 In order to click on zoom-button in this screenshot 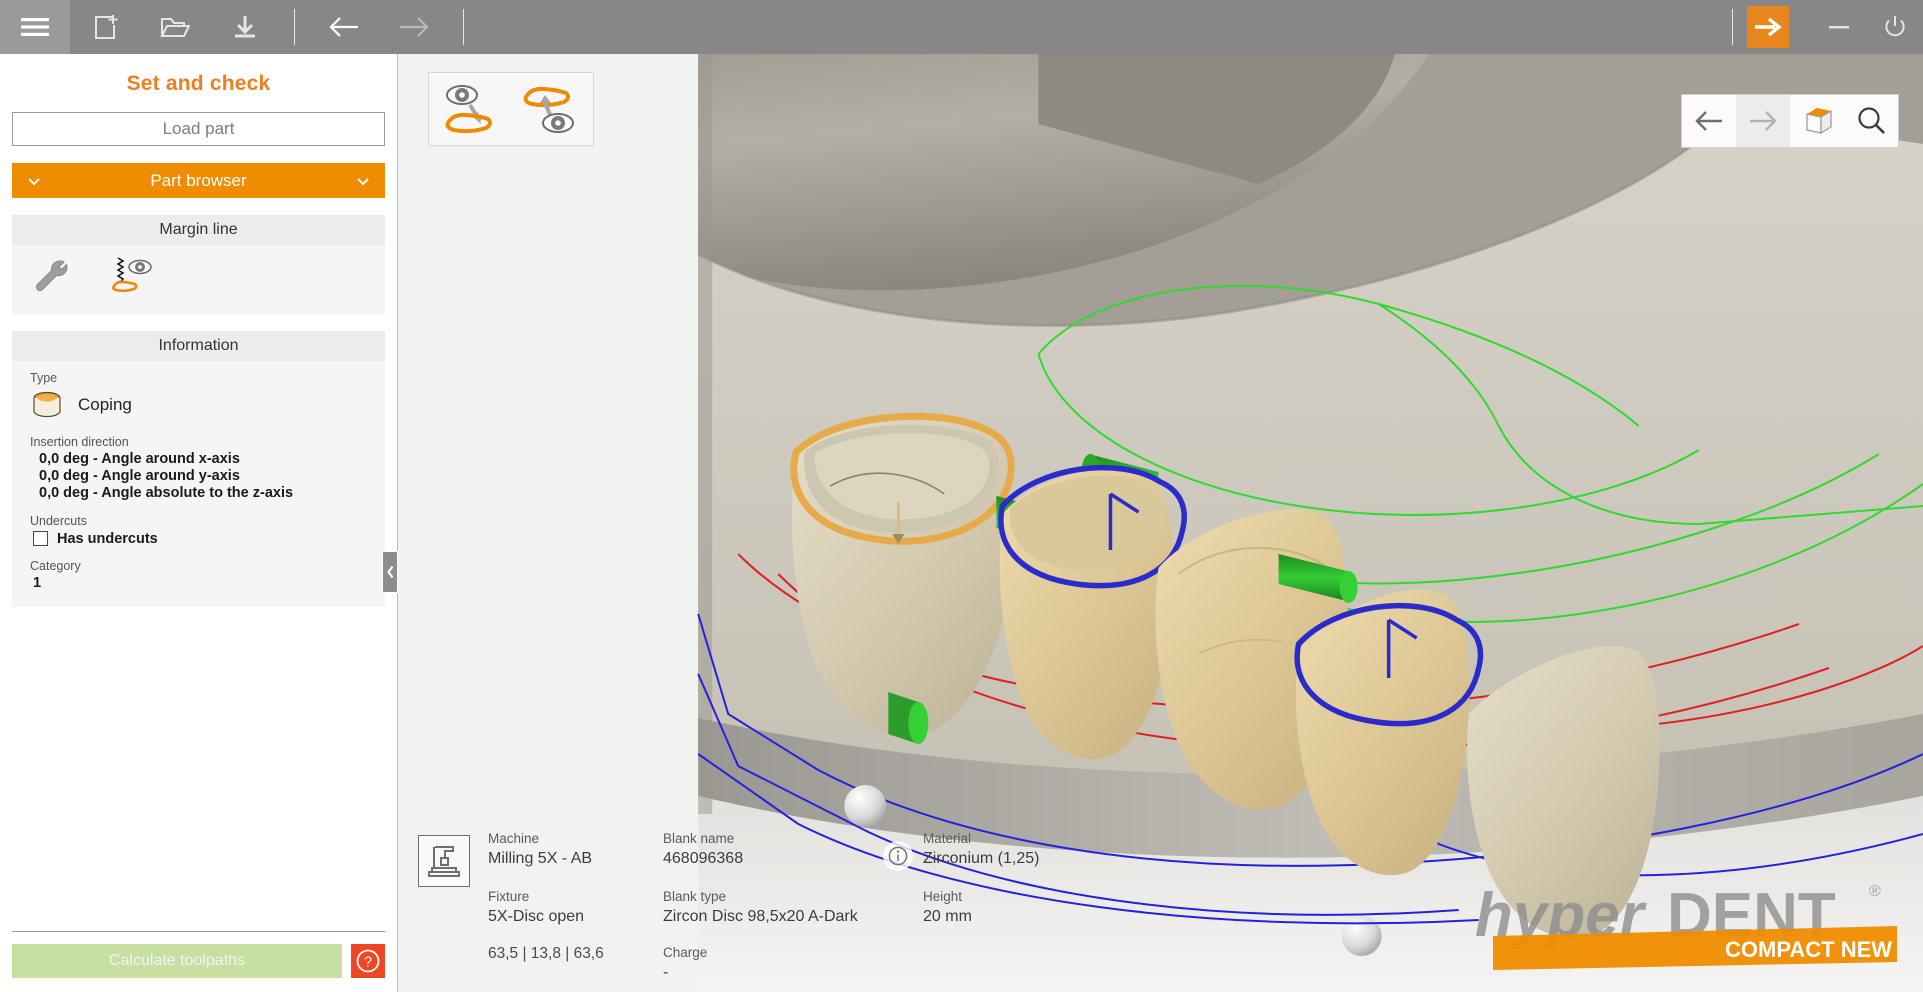, I will do `click(1871, 121)`.